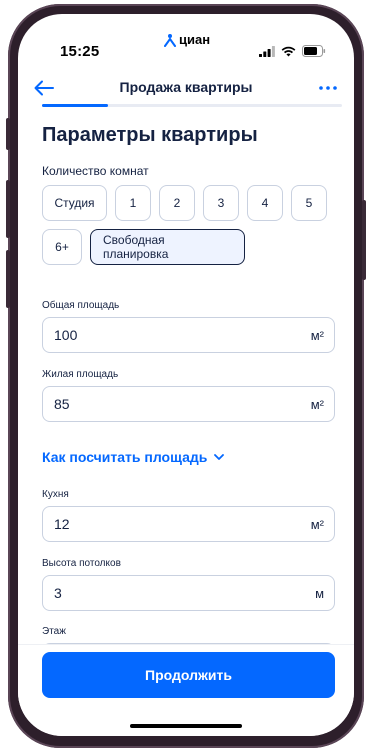  I want to click on rooms-label: Количество комнат, so click(95, 171).